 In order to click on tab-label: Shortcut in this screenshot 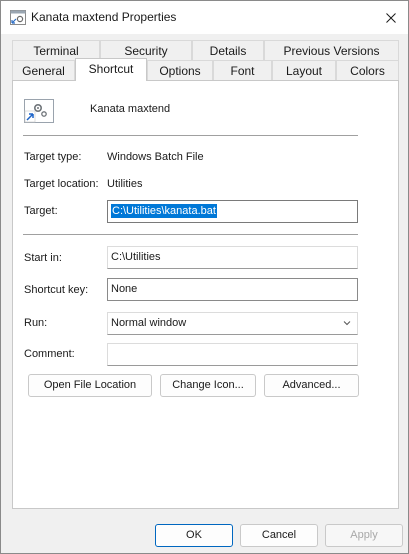, I will do `click(111, 69)`.